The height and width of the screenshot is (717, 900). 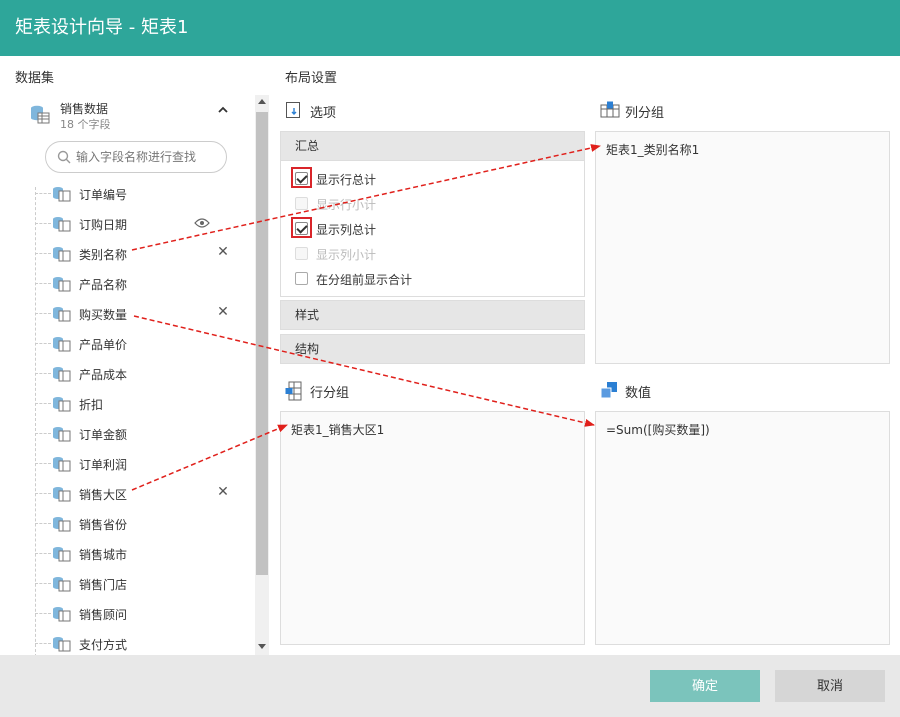 What do you see at coordinates (337, 429) in the screenshot?
I see `row-group-item: 矩表1_销售大区1` at bounding box center [337, 429].